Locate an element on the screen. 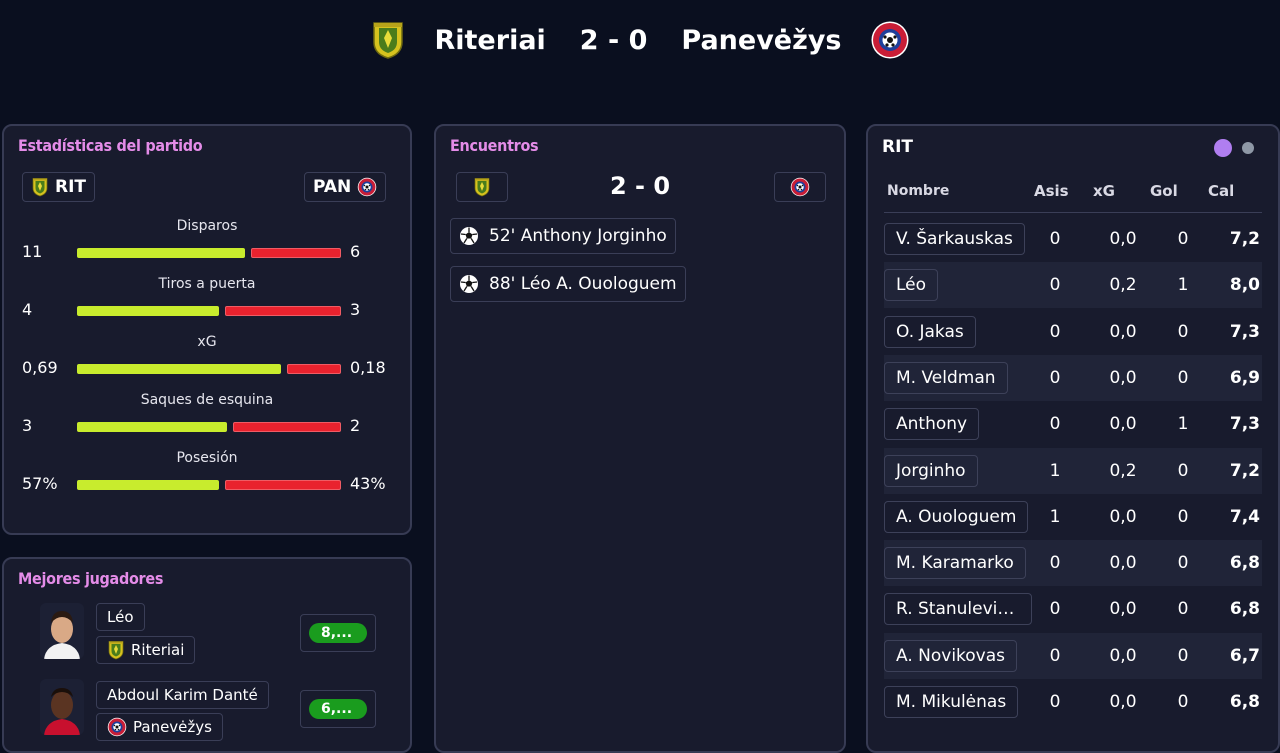  cell-rating: 7,2 is located at coordinates (1244, 239).